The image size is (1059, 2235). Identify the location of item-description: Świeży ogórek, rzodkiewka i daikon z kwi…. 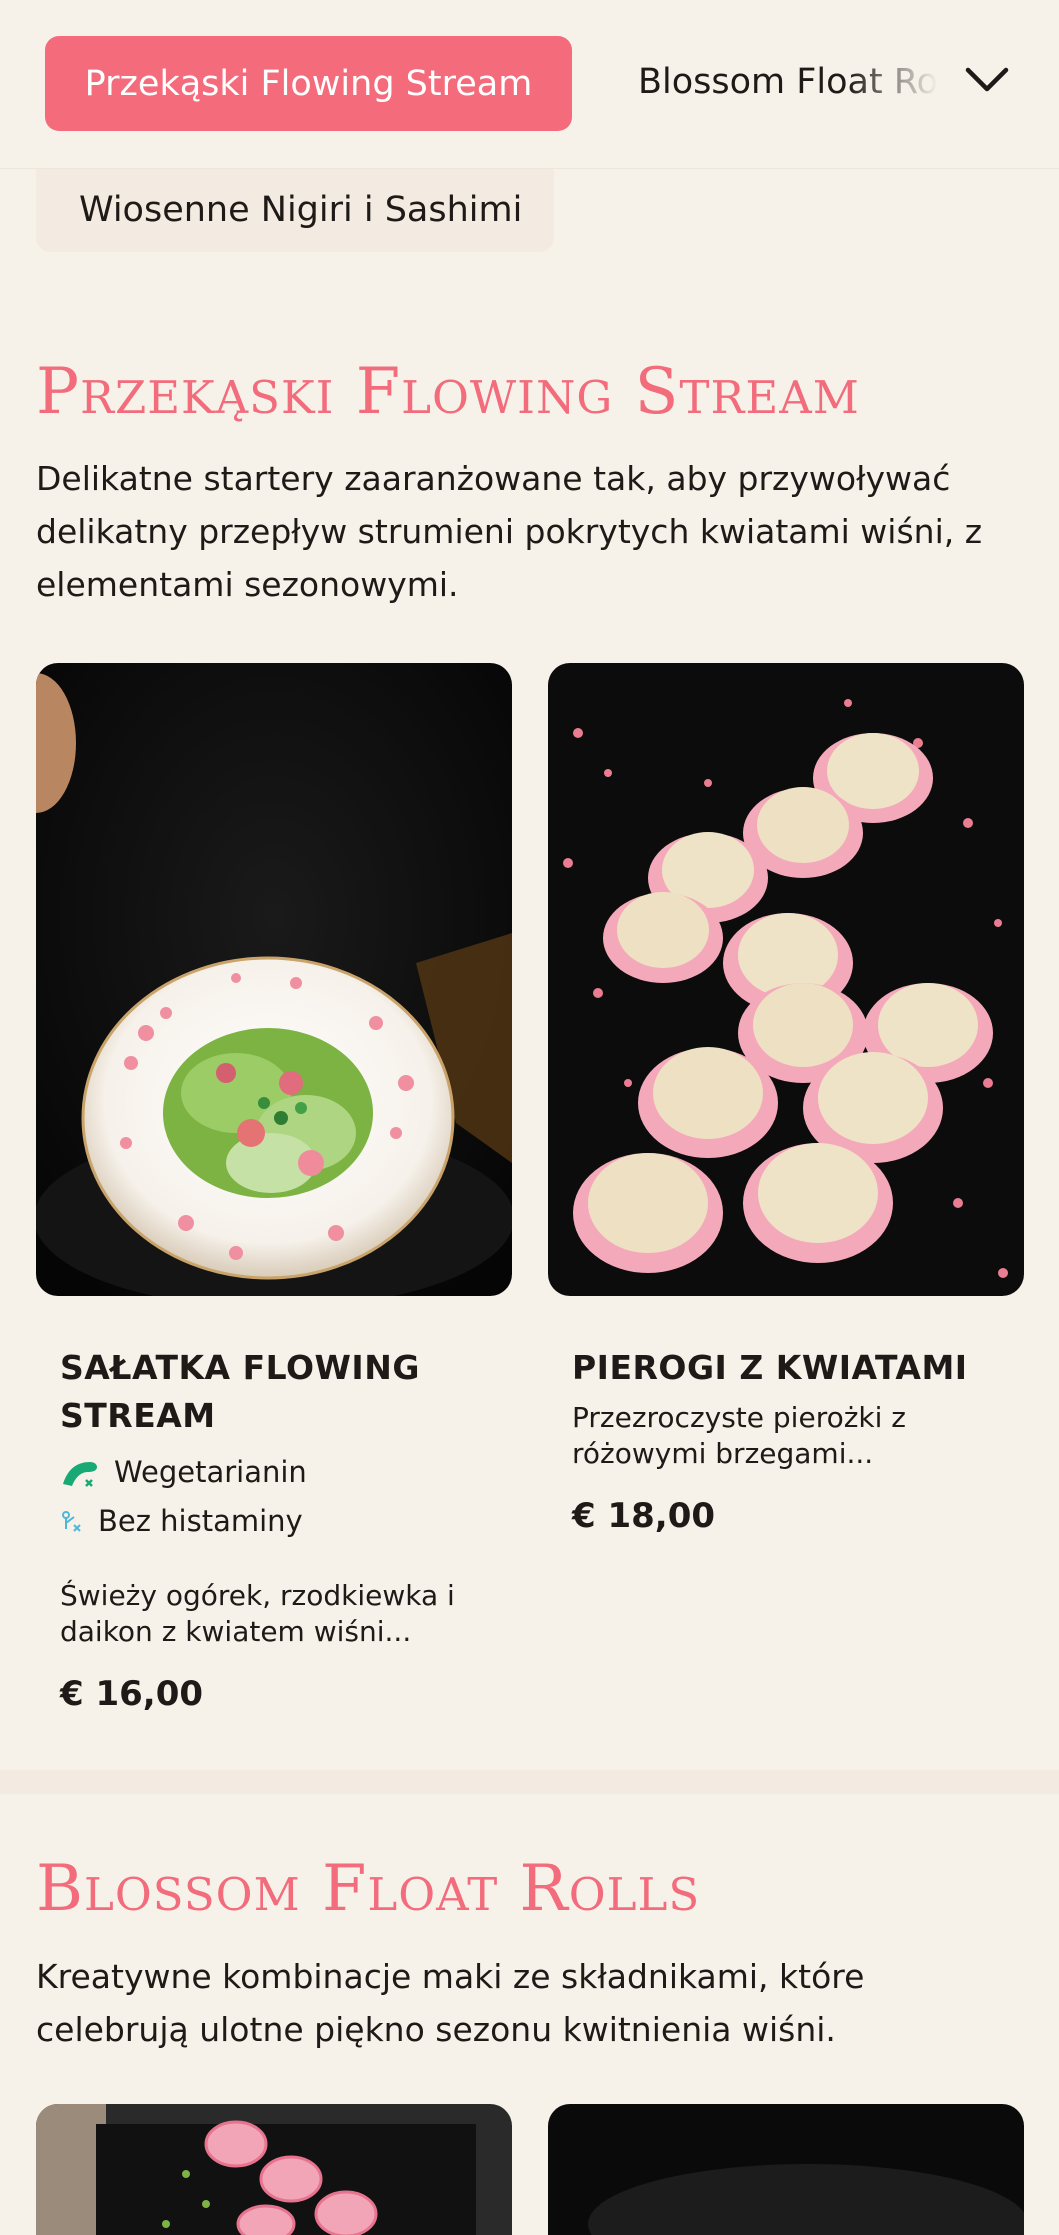
(257, 1613).